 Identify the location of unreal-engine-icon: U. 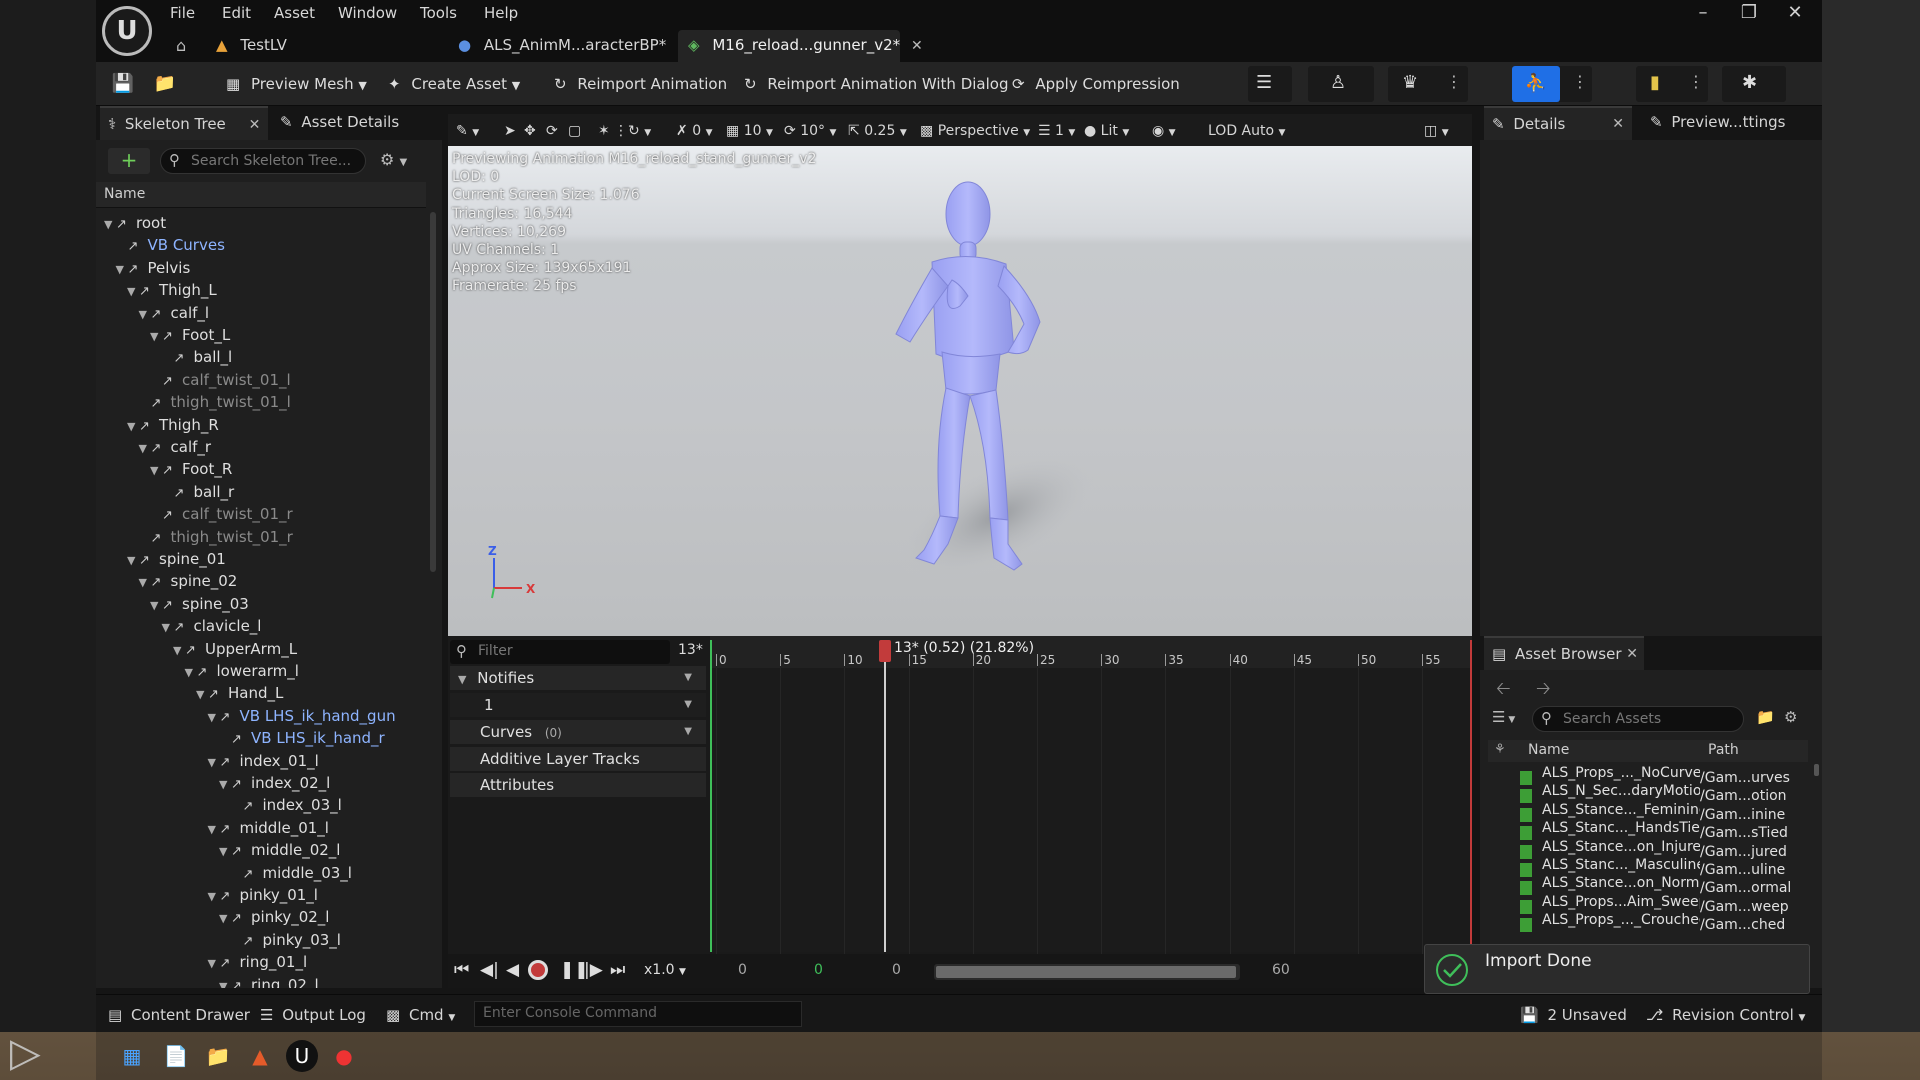
(302, 1056).